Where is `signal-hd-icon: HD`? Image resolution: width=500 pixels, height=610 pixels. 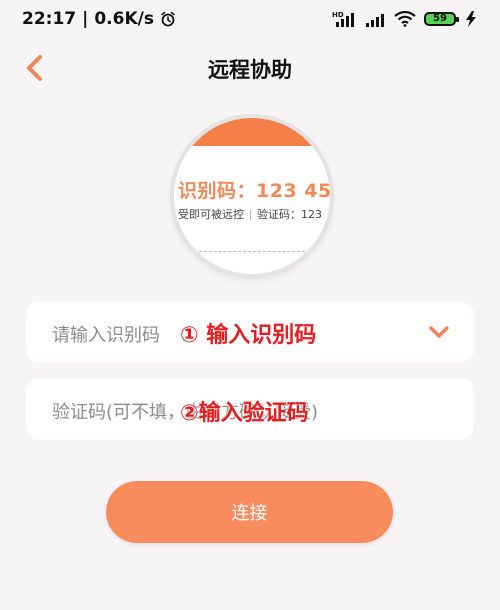 signal-hd-icon: HD is located at coordinates (343, 19).